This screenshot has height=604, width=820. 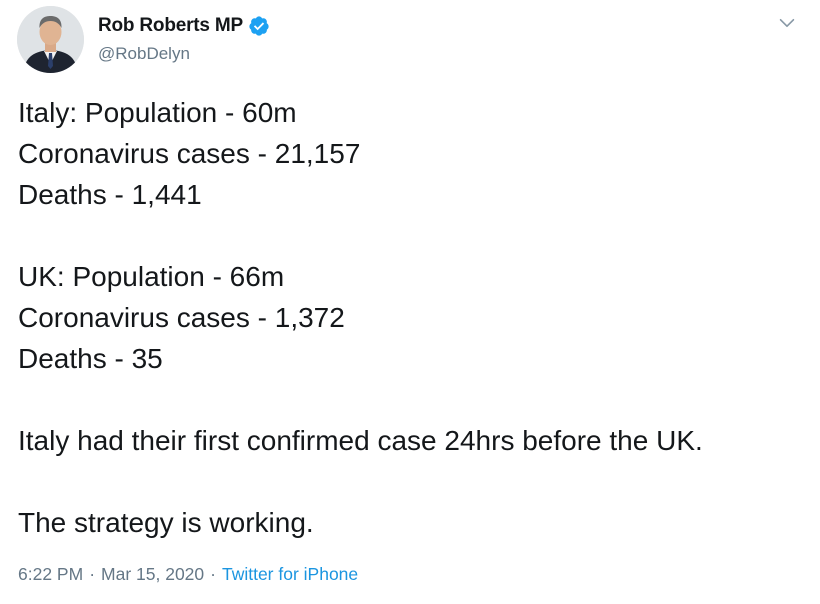 What do you see at coordinates (290, 574) in the screenshot?
I see `tweet-source-link: Twitter for iPhone` at bounding box center [290, 574].